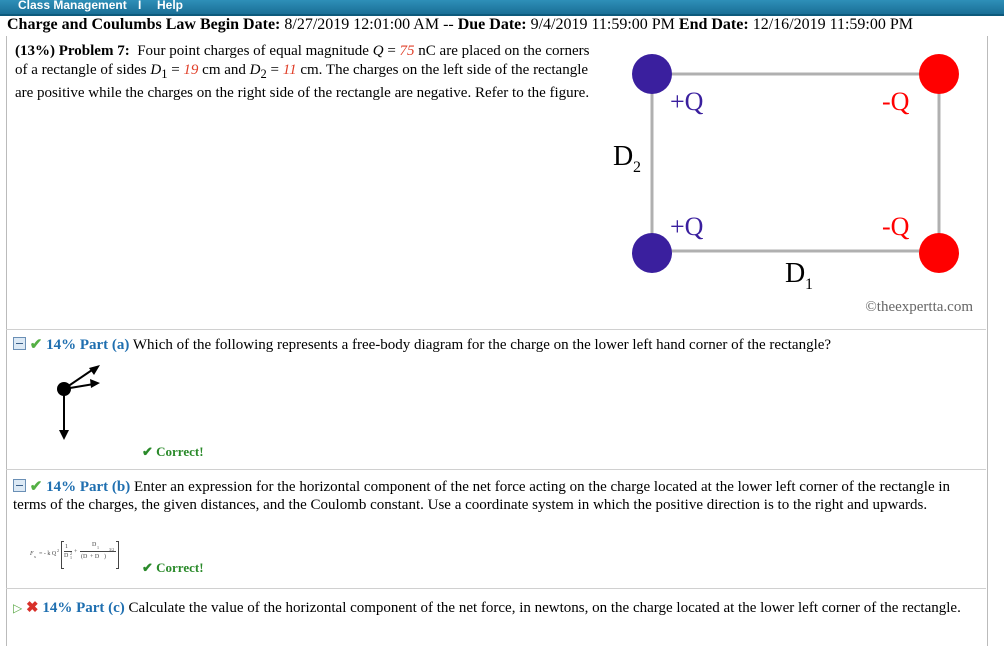 This screenshot has height=646, width=1004. I want to click on play-arrow-icon: ▷, so click(17, 608).